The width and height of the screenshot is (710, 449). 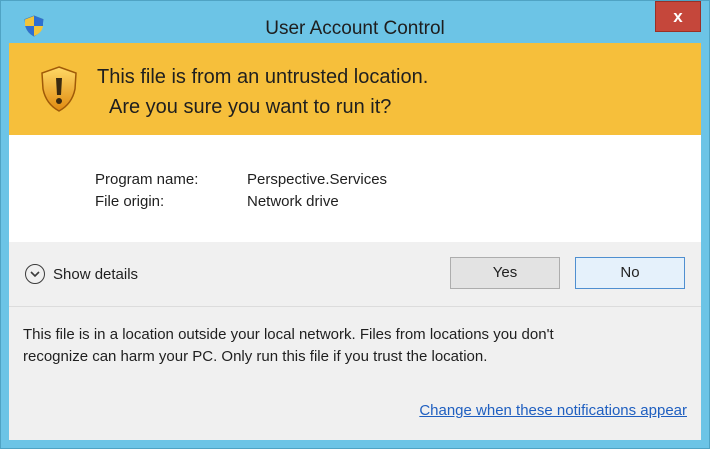 I want to click on yes-button: Yes, so click(x=505, y=273).